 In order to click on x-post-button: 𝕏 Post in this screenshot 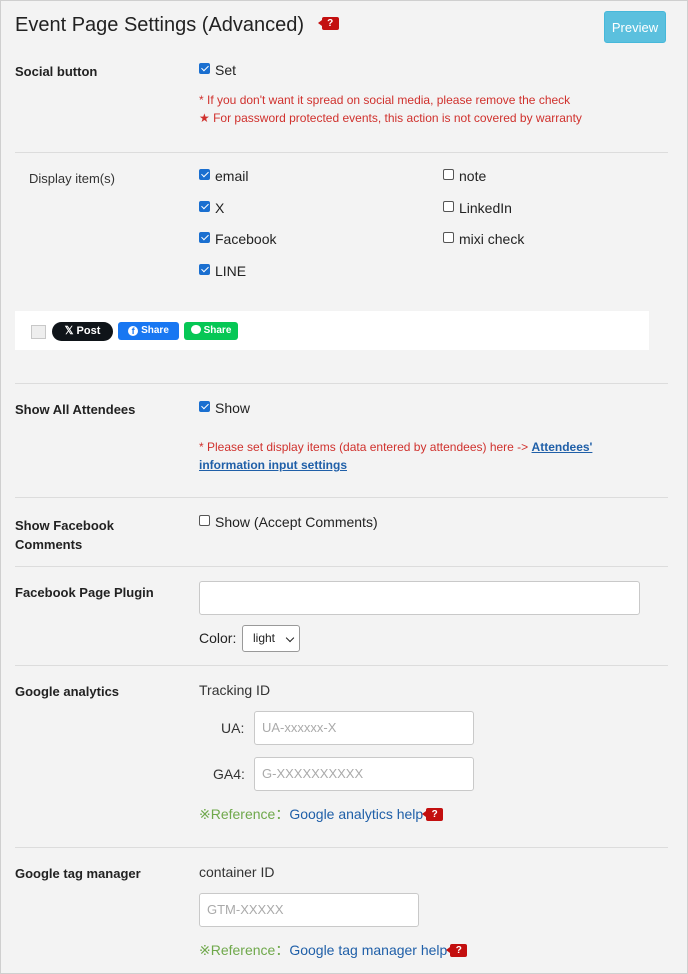, I will do `click(82, 331)`.